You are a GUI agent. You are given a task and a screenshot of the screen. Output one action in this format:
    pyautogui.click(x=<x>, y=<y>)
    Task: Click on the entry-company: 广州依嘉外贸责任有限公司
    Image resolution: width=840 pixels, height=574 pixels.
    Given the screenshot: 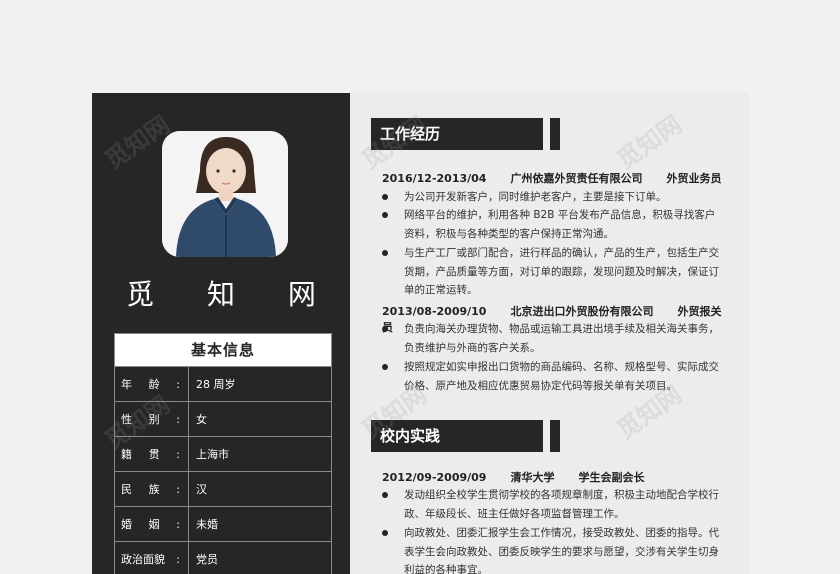 What is the action you would take?
    pyautogui.click(x=576, y=178)
    